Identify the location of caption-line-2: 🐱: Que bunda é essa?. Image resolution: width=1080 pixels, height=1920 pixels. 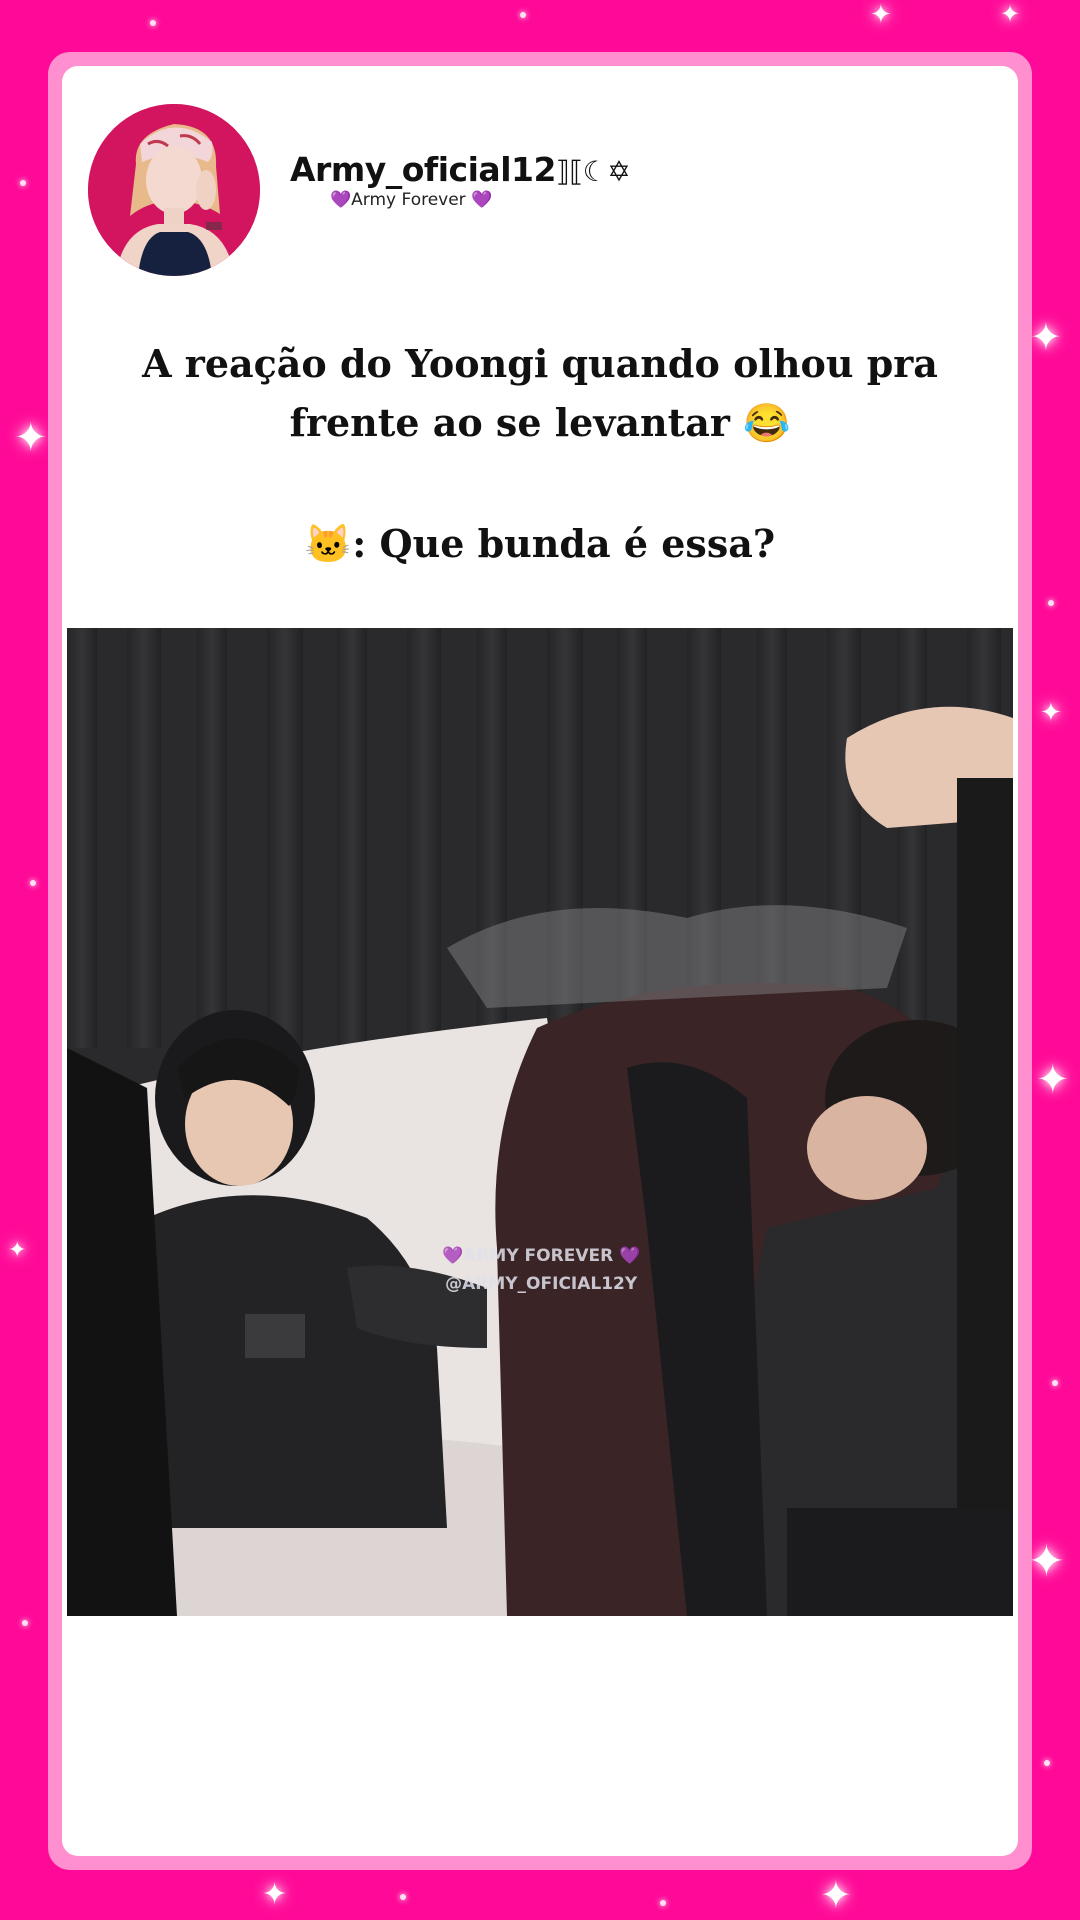
(540, 543).